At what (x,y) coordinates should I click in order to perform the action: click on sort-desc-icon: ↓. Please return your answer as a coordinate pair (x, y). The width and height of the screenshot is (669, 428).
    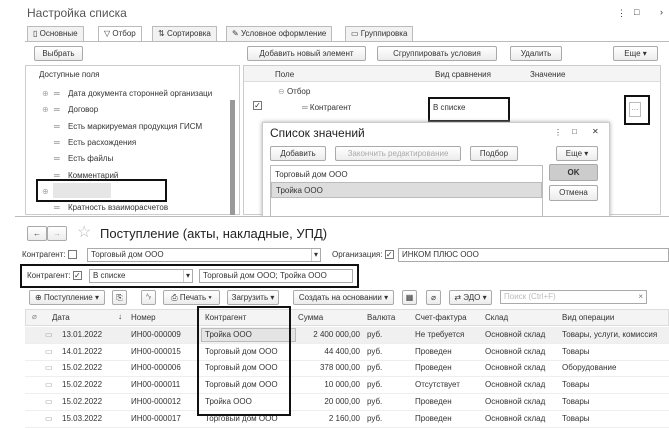
    Looking at the image, I should click on (120, 316).